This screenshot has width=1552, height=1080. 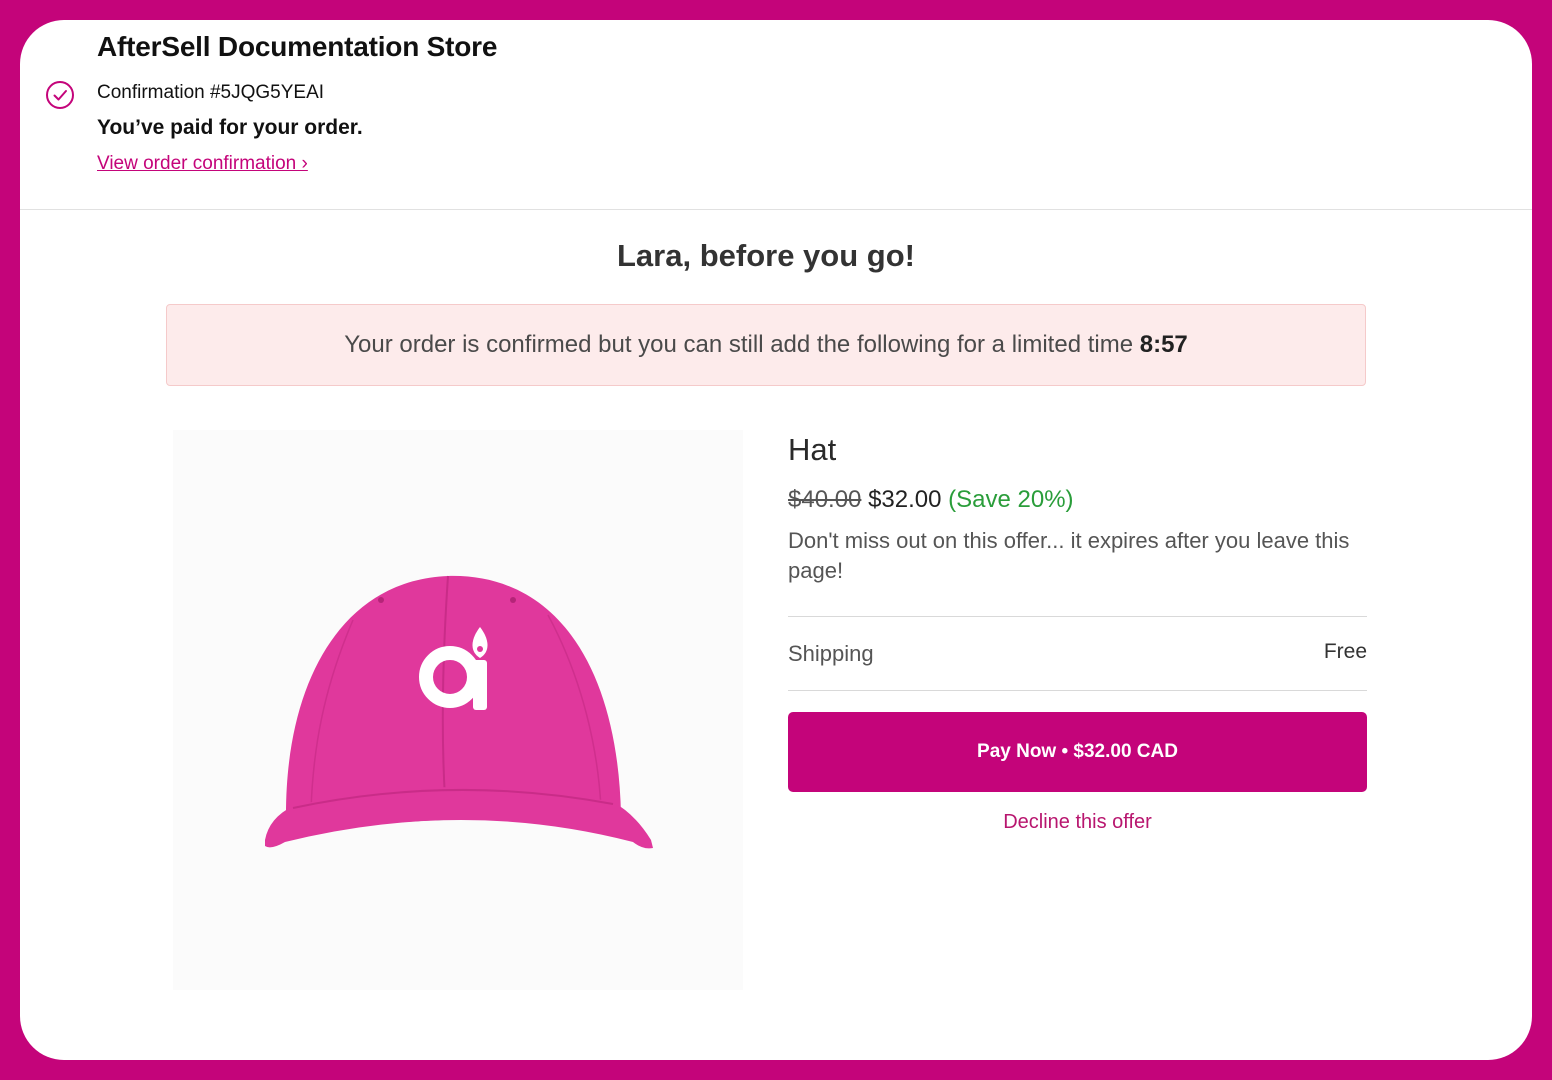 I want to click on offer-headline: Lara, before you go!, so click(x=766, y=255).